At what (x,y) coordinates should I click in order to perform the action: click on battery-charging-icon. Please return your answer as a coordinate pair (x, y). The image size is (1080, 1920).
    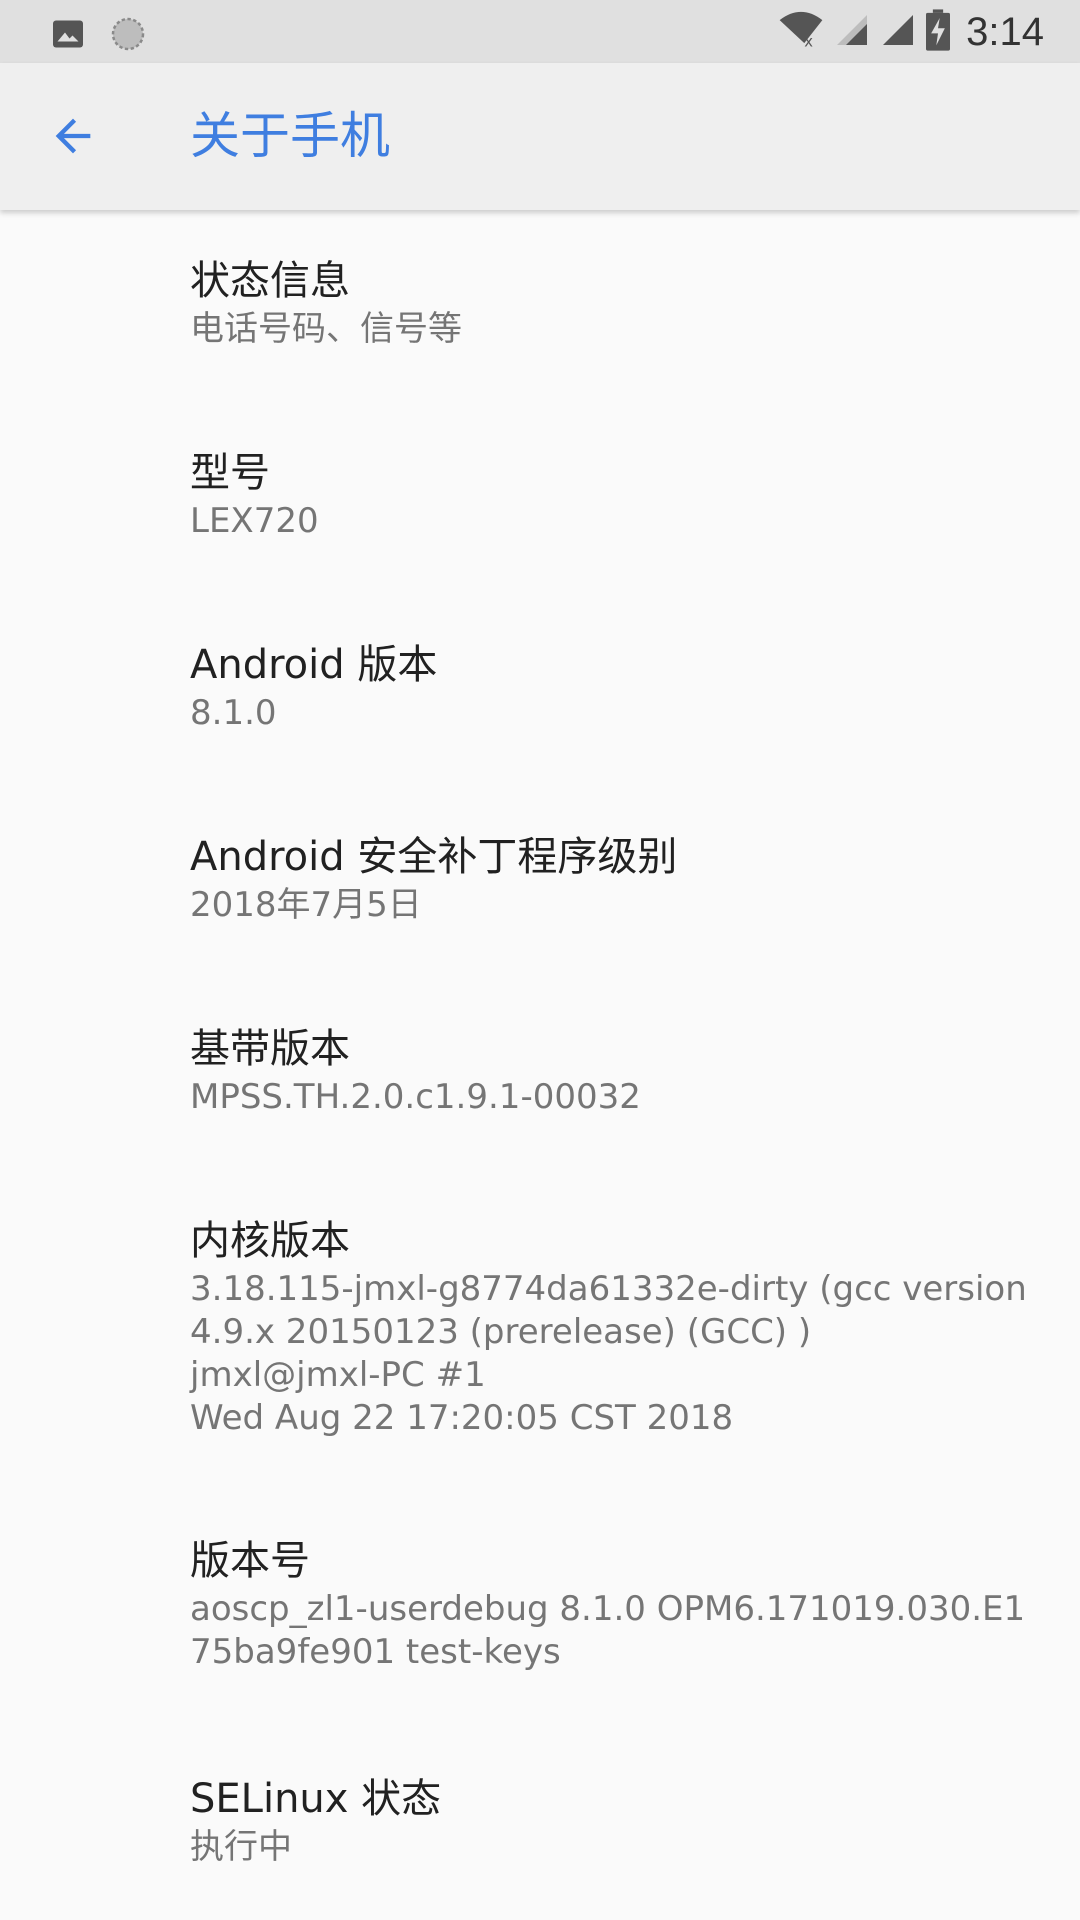
    Looking at the image, I should click on (938, 32).